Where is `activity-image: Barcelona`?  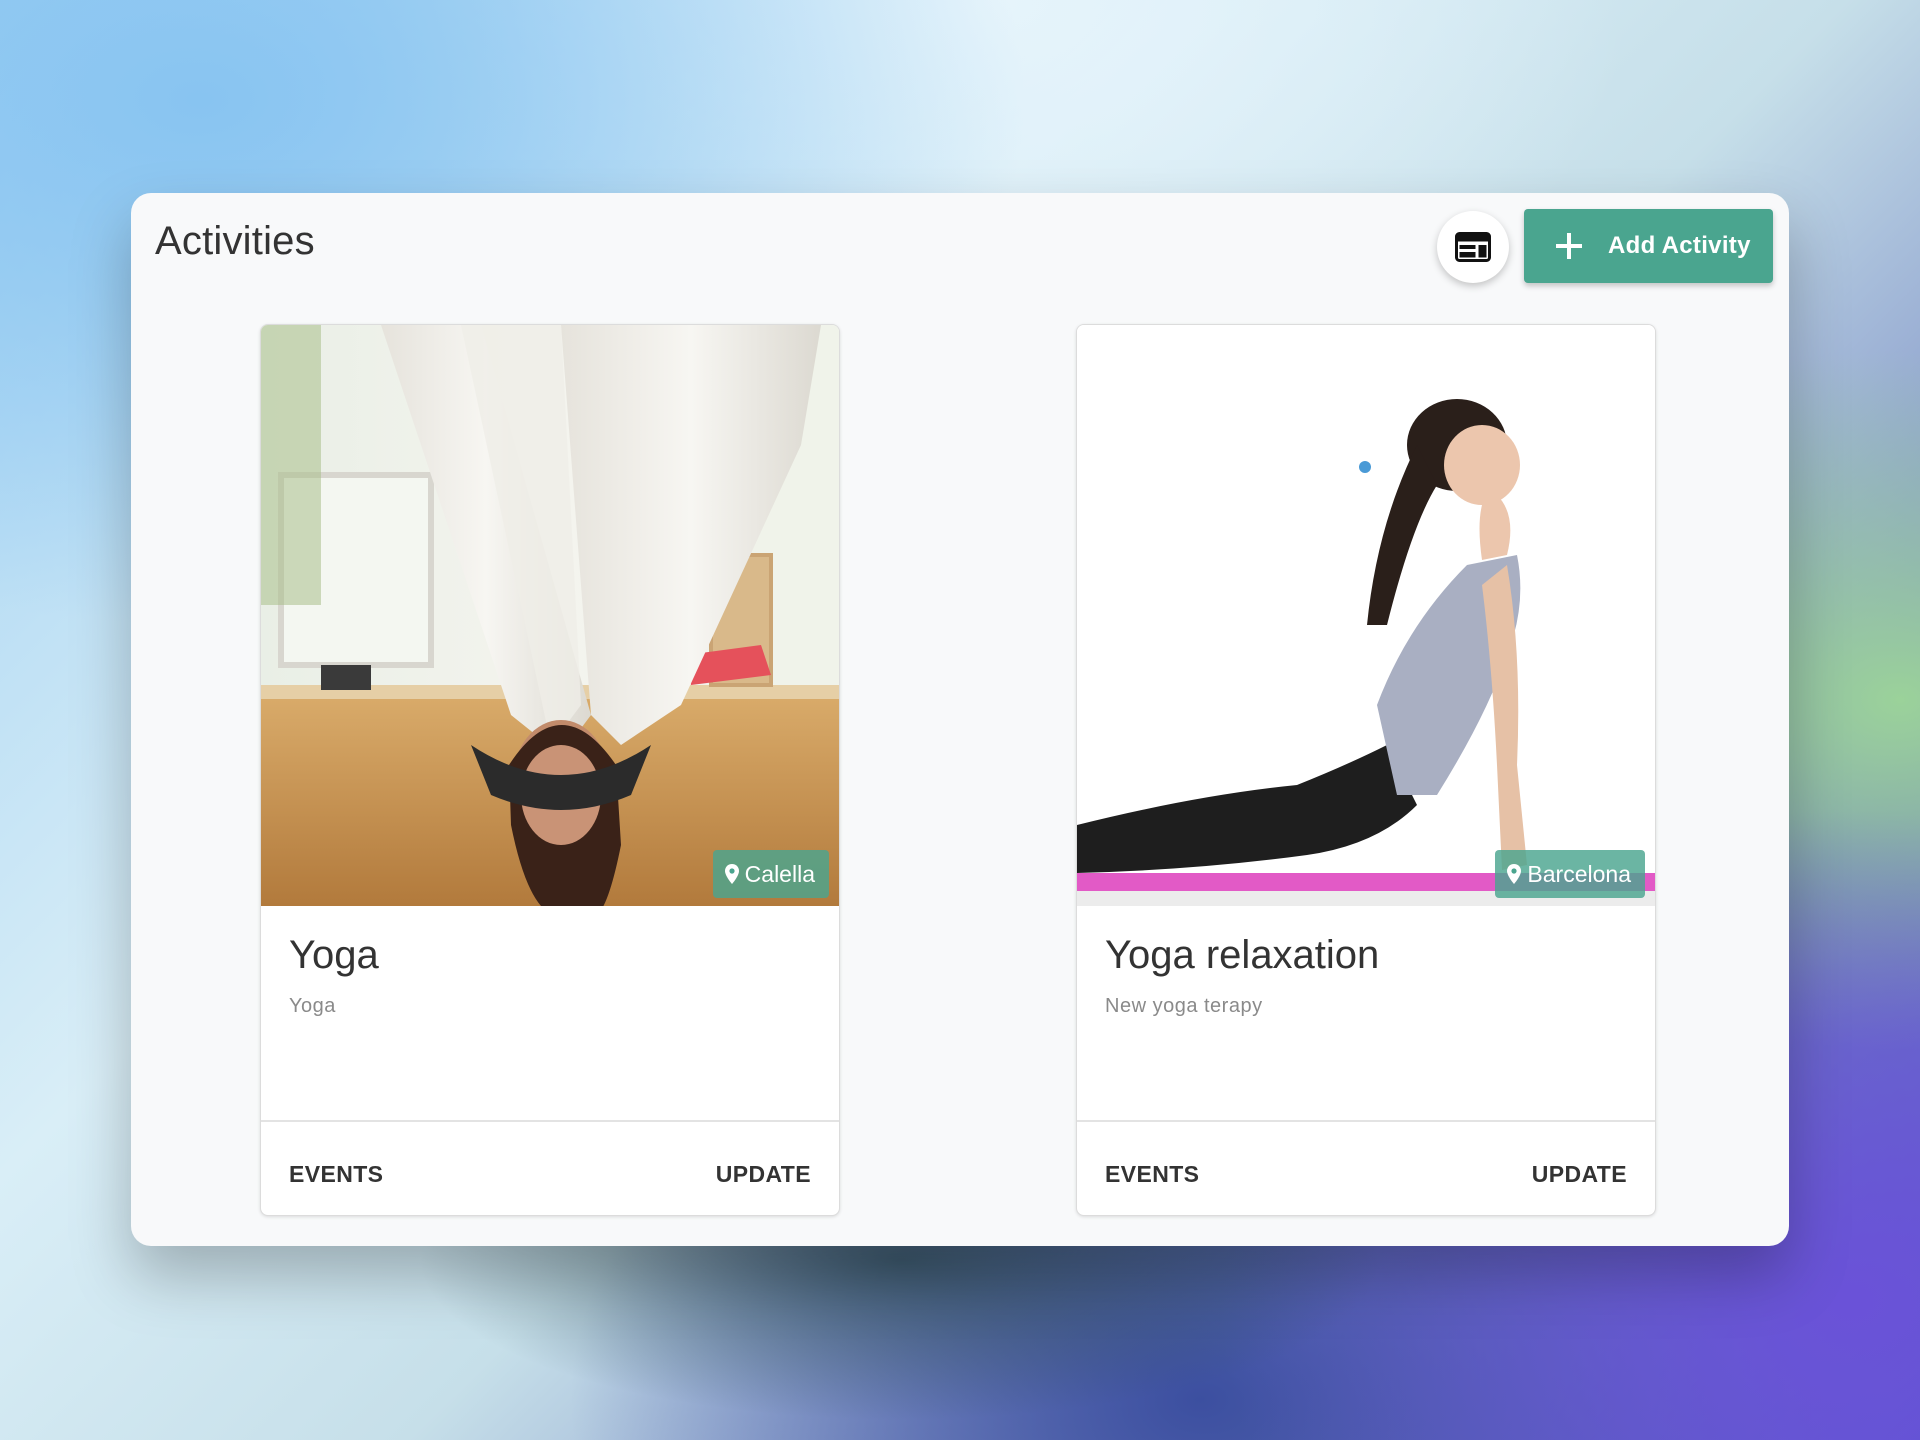
activity-image: Barcelona is located at coordinates (1366, 615).